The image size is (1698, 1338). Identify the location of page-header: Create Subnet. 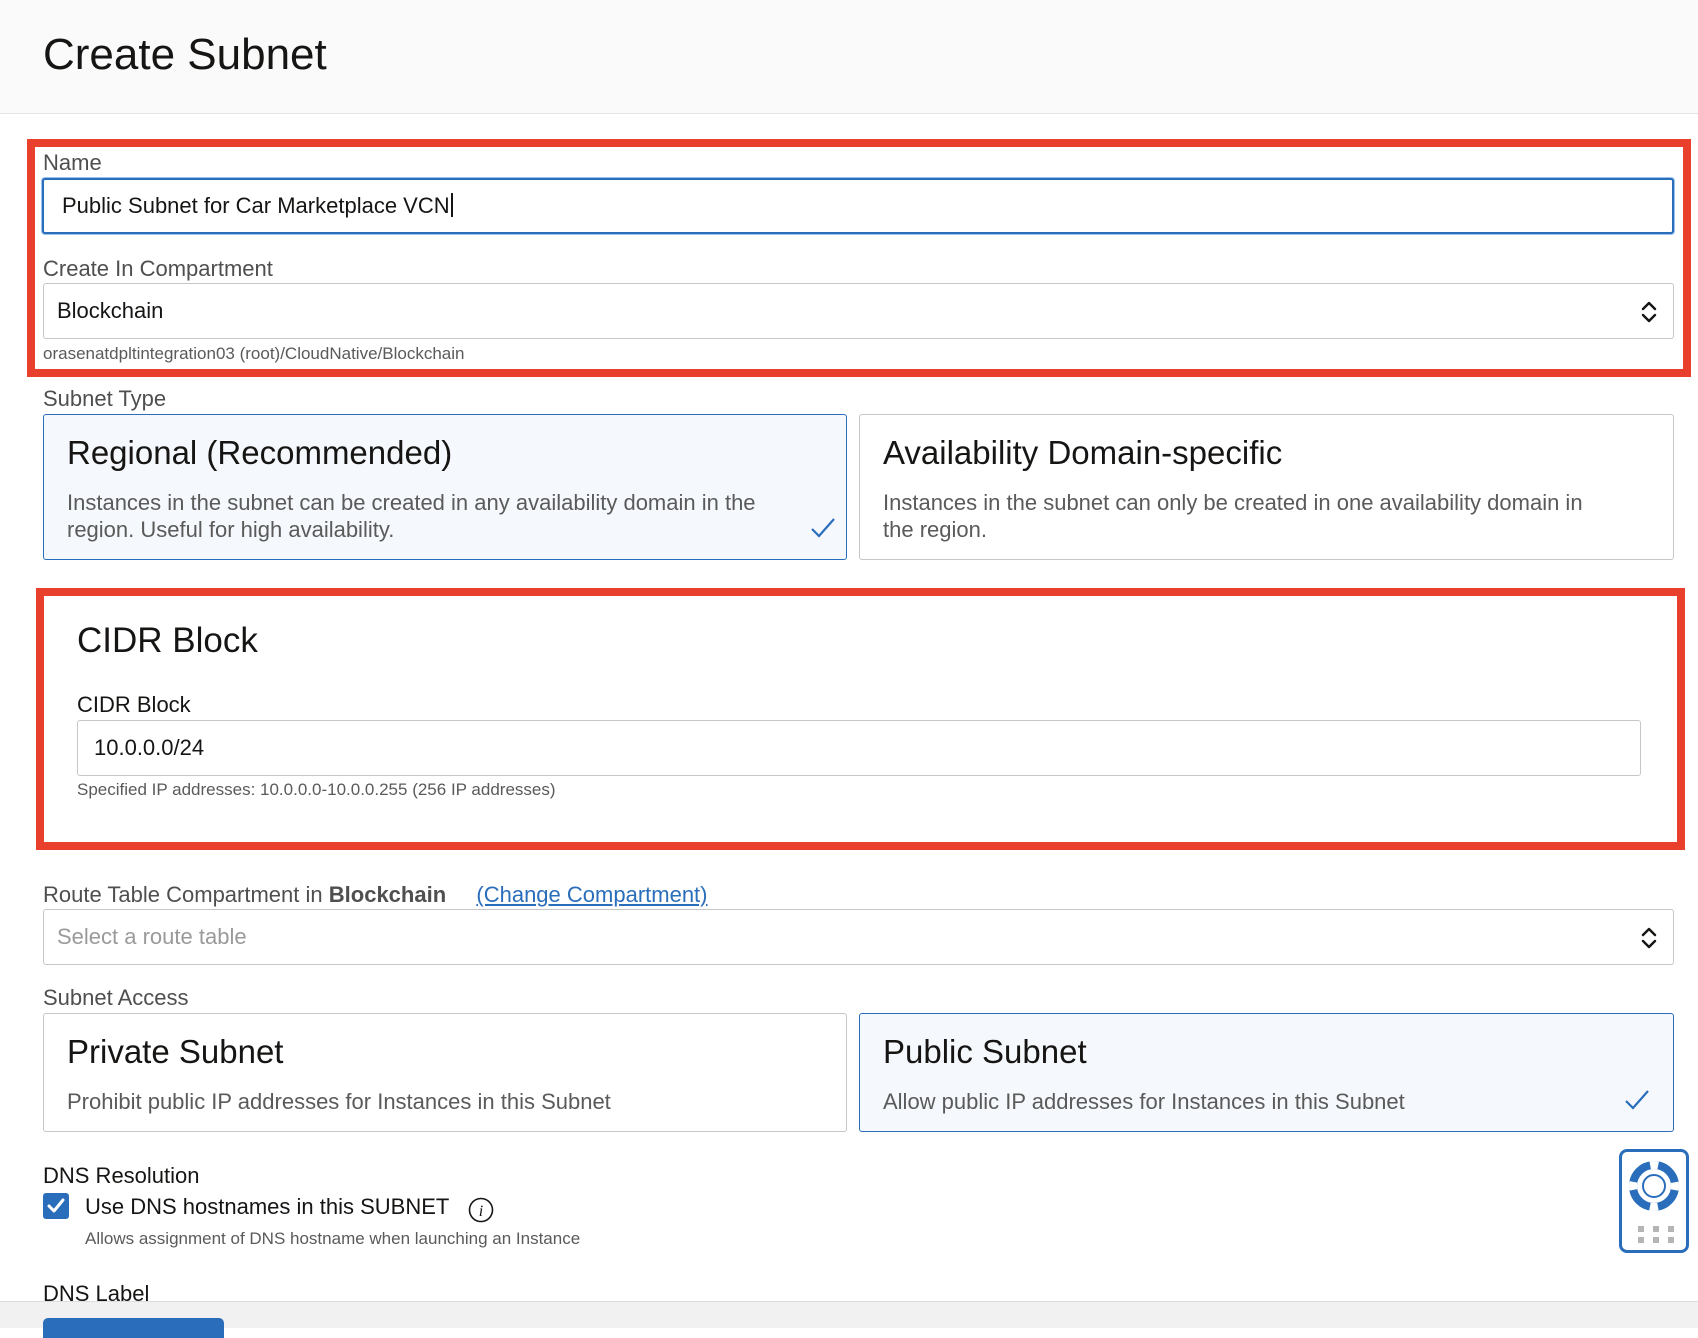
(849, 57).